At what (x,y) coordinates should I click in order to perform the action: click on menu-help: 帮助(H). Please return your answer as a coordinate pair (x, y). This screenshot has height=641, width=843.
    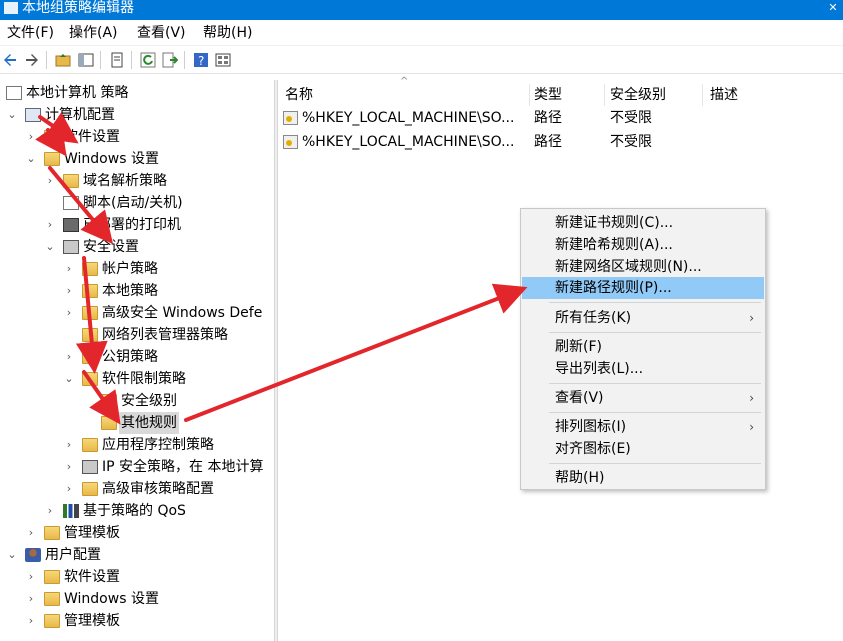
    Looking at the image, I should click on (227, 33).